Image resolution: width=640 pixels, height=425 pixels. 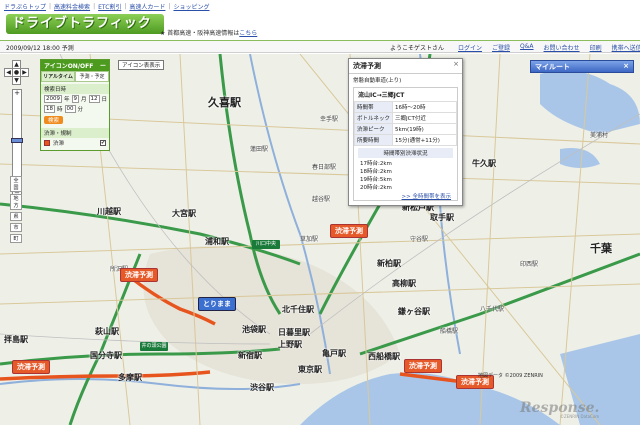 I want to click on section-search-date: 検索日時, so click(x=75, y=89).